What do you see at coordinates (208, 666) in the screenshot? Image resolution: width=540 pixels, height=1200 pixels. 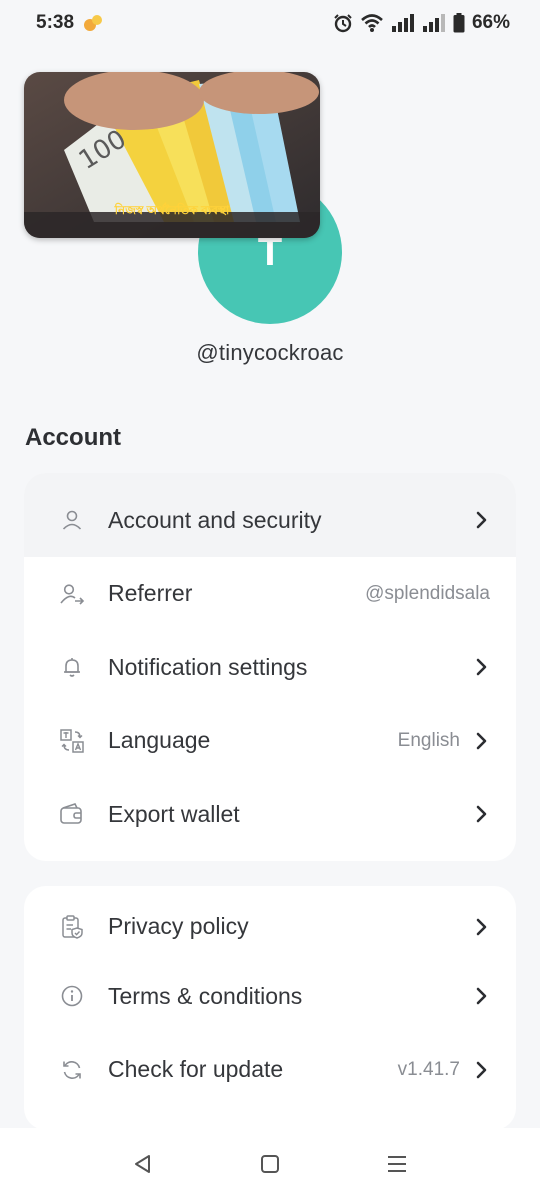 I see `row-label: Notification settings` at bounding box center [208, 666].